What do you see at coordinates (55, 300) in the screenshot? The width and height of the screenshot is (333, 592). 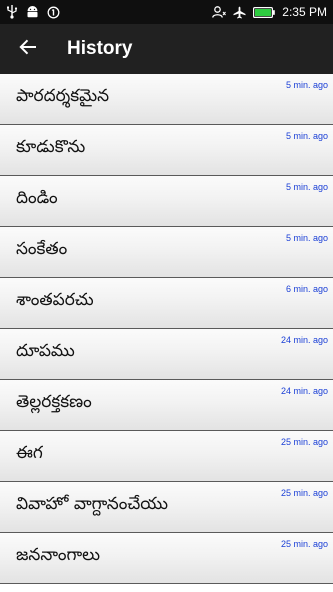 I see `history-word: శాంతపరచు` at bounding box center [55, 300].